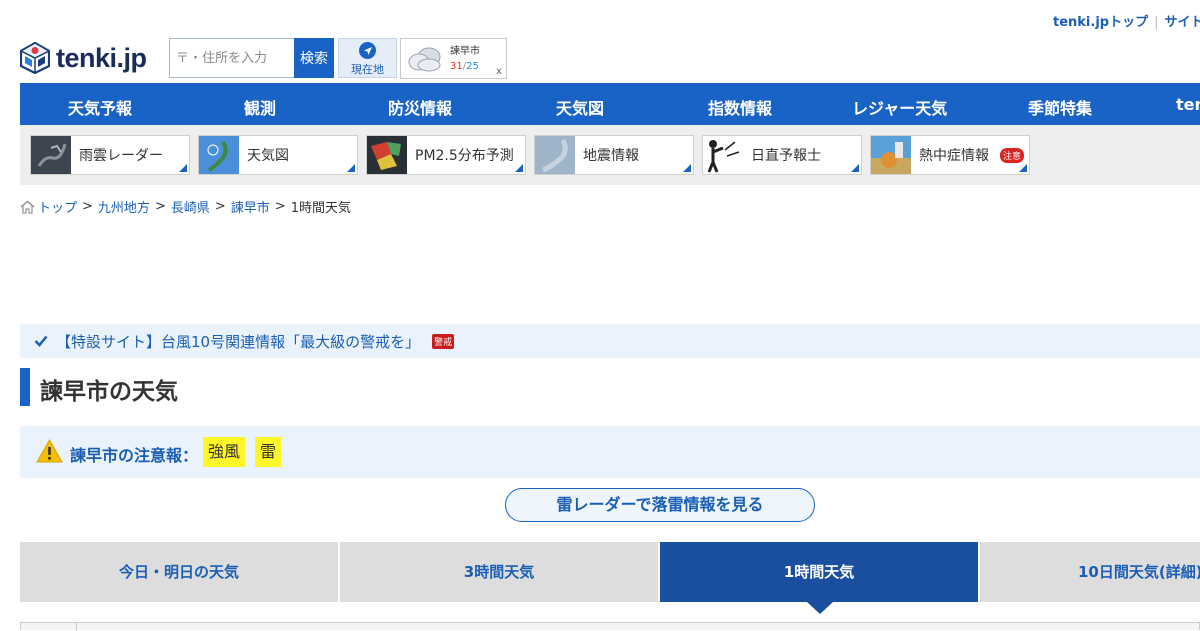 This screenshot has width=1200, height=631. What do you see at coordinates (25, 387) in the screenshot?
I see `title-accent-bar` at bounding box center [25, 387].